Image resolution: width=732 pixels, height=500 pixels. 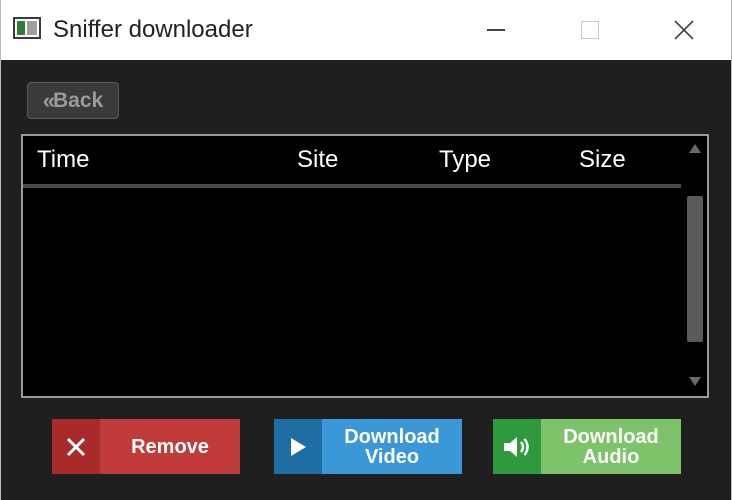 What do you see at coordinates (366, 30) in the screenshot?
I see `title-bar: Sniffer downloader` at bounding box center [366, 30].